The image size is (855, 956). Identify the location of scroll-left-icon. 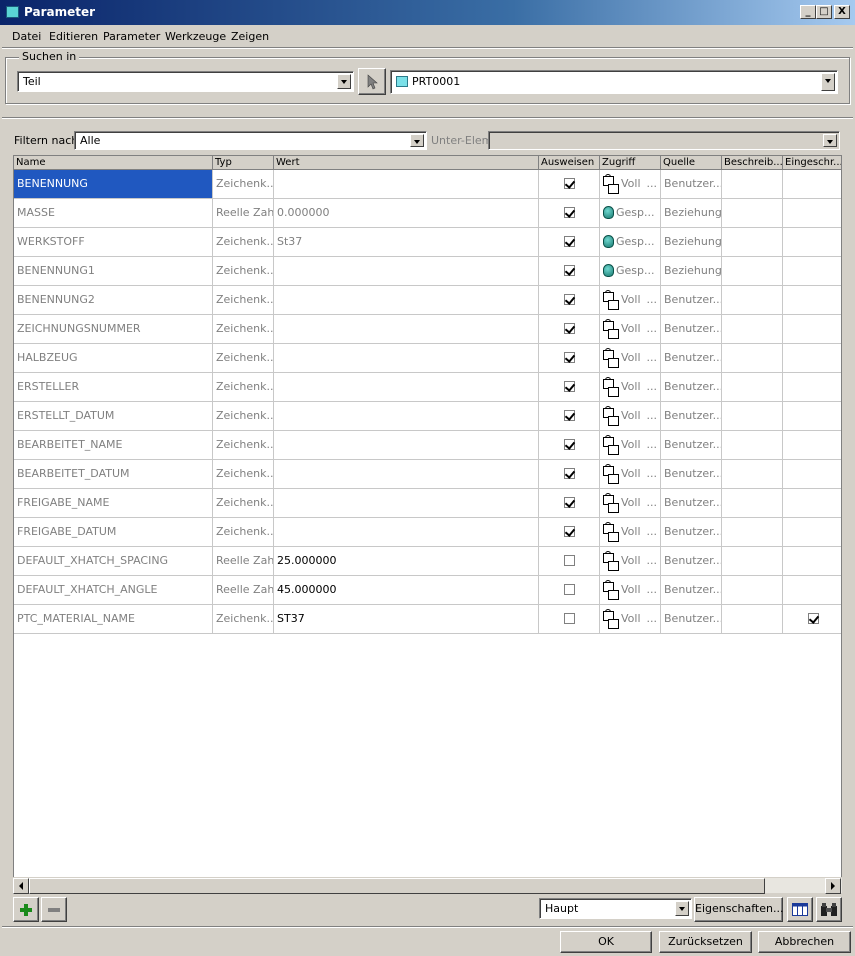
(21, 886).